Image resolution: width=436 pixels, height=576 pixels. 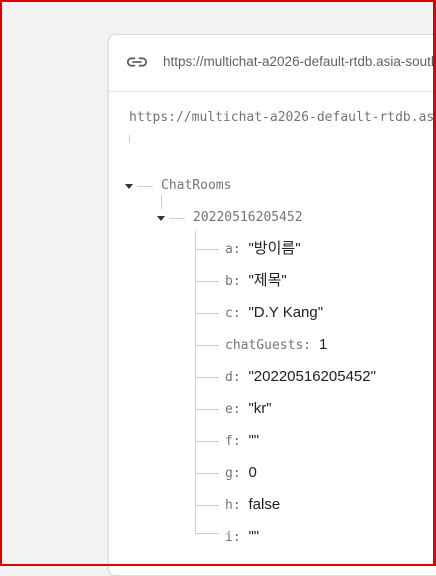 I want to click on field-value: 1, so click(x=323, y=344).